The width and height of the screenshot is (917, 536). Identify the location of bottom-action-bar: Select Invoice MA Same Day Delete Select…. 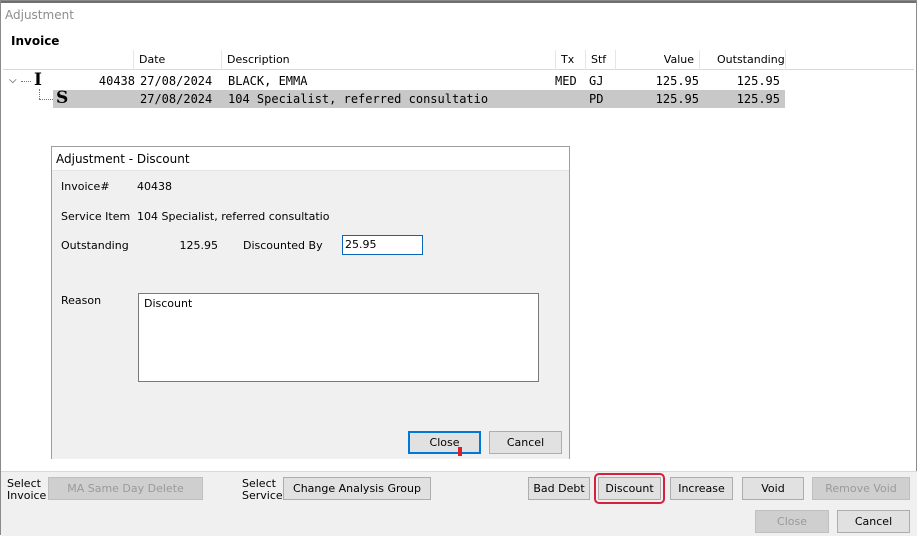
(459, 503).